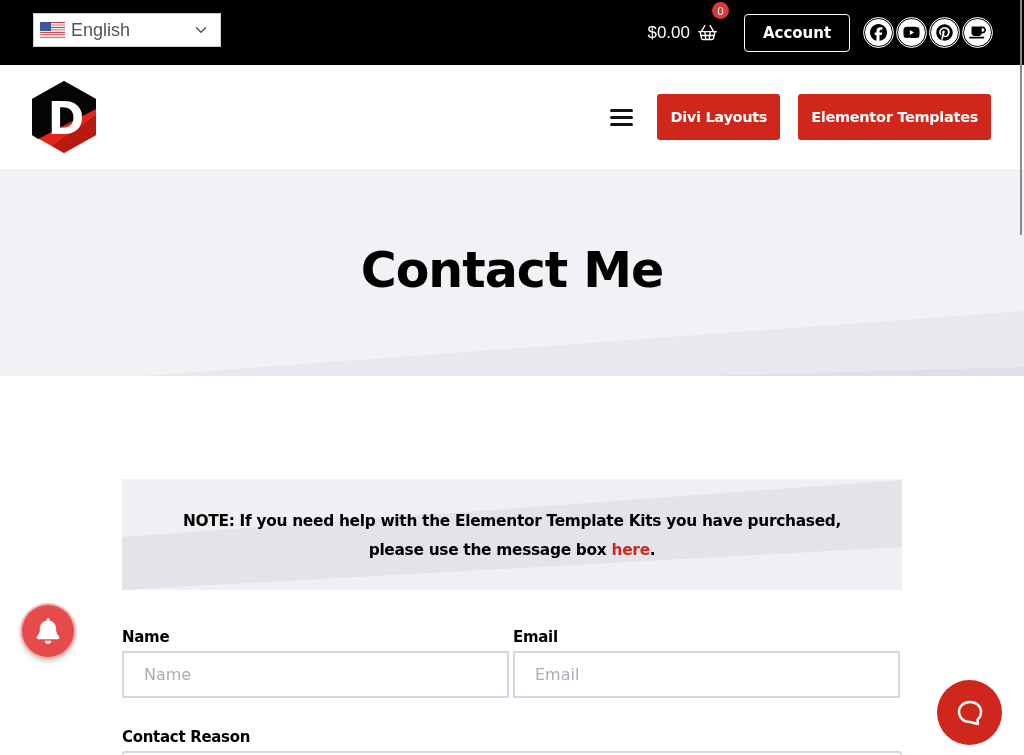 This screenshot has height=755, width=1024. What do you see at coordinates (1021, 117) in the screenshot?
I see `scrollbar-thumb` at bounding box center [1021, 117].